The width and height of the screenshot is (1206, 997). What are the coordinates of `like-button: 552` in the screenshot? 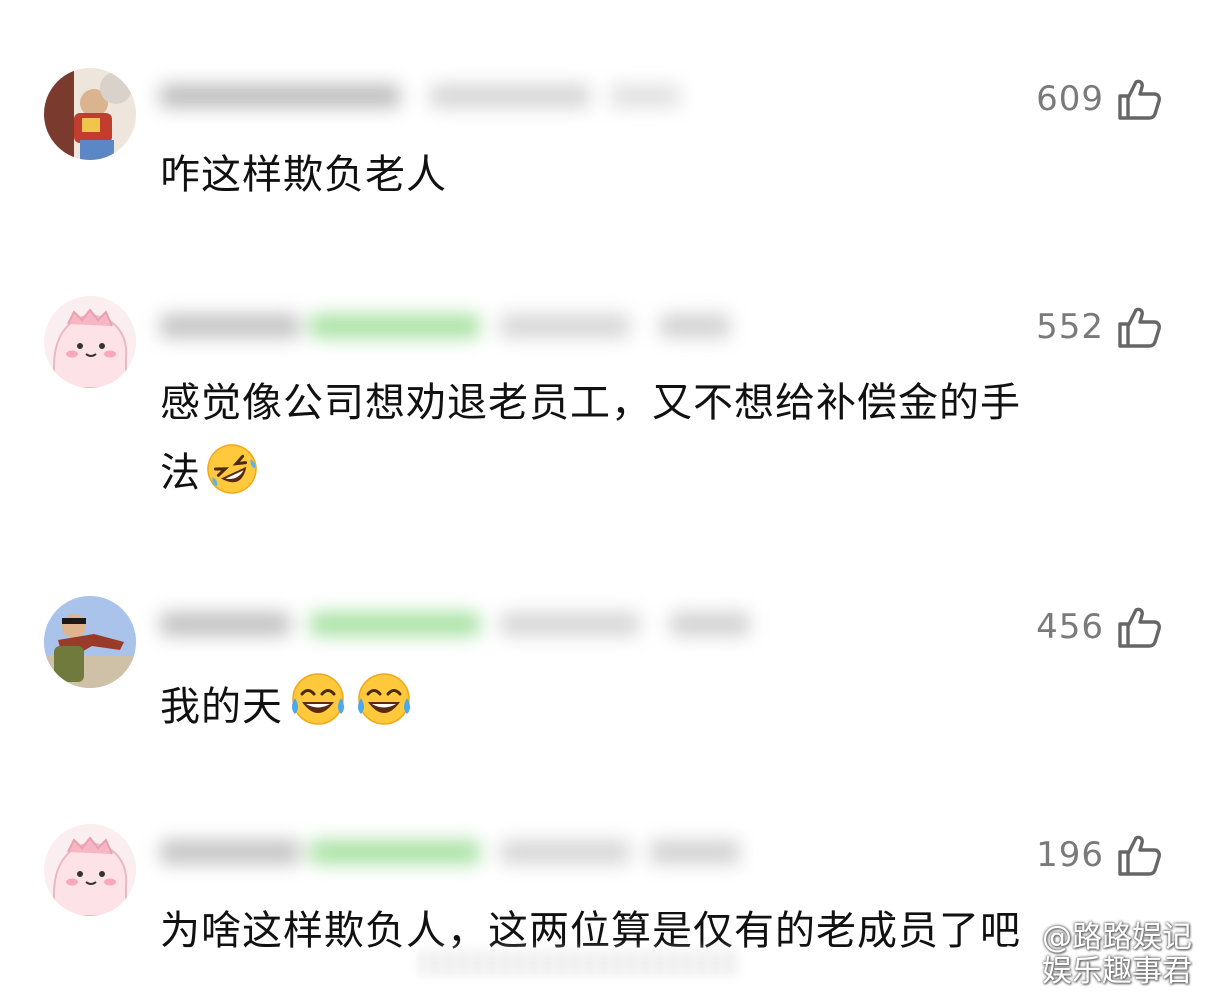 It's located at (1099, 327).